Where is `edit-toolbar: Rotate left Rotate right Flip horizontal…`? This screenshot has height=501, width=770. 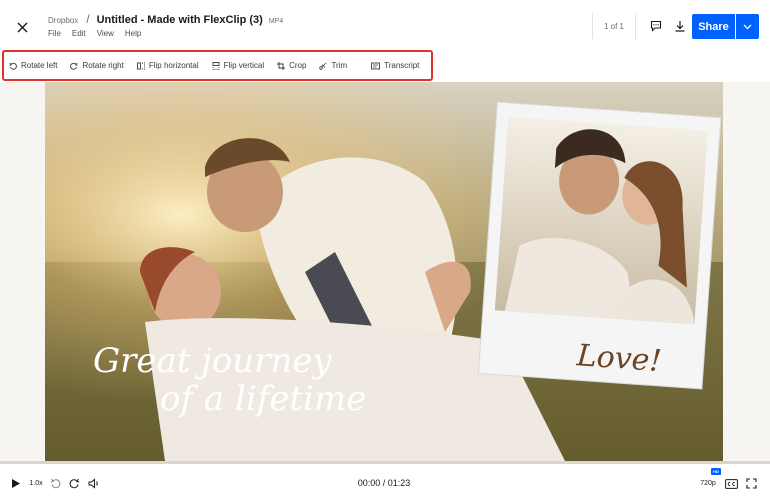 edit-toolbar: Rotate left Rotate right Flip horizontal… is located at coordinates (217, 65).